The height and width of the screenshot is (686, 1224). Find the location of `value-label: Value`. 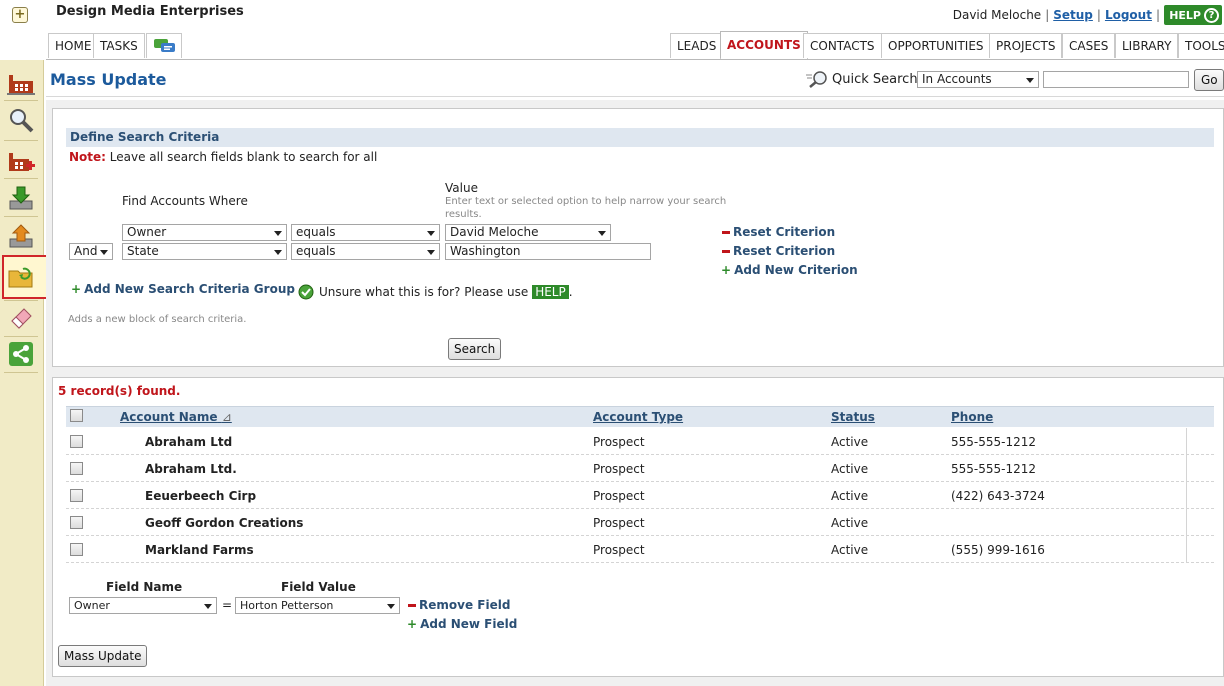

value-label: Value is located at coordinates (461, 188).